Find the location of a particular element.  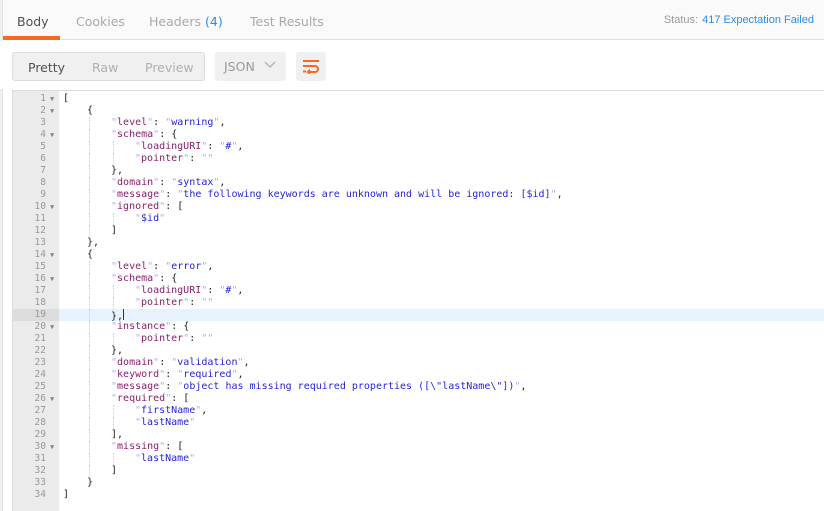

tab-test-results-label: Test Results is located at coordinates (287, 21).